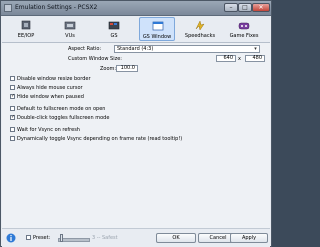 The width and height of the screenshot is (320, 247). I want to click on app-icon, so click(8, 8).